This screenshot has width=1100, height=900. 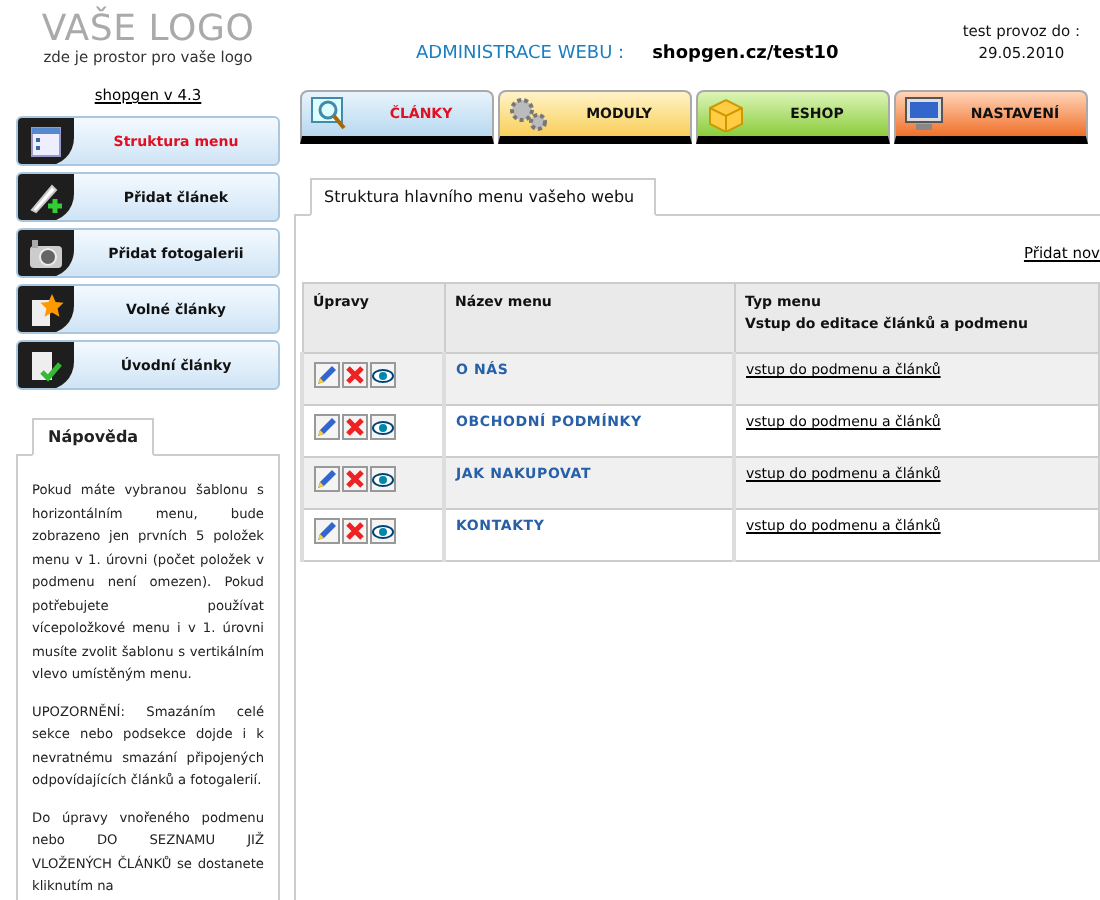 What do you see at coordinates (46, 253) in the screenshot?
I see `camera-icon` at bounding box center [46, 253].